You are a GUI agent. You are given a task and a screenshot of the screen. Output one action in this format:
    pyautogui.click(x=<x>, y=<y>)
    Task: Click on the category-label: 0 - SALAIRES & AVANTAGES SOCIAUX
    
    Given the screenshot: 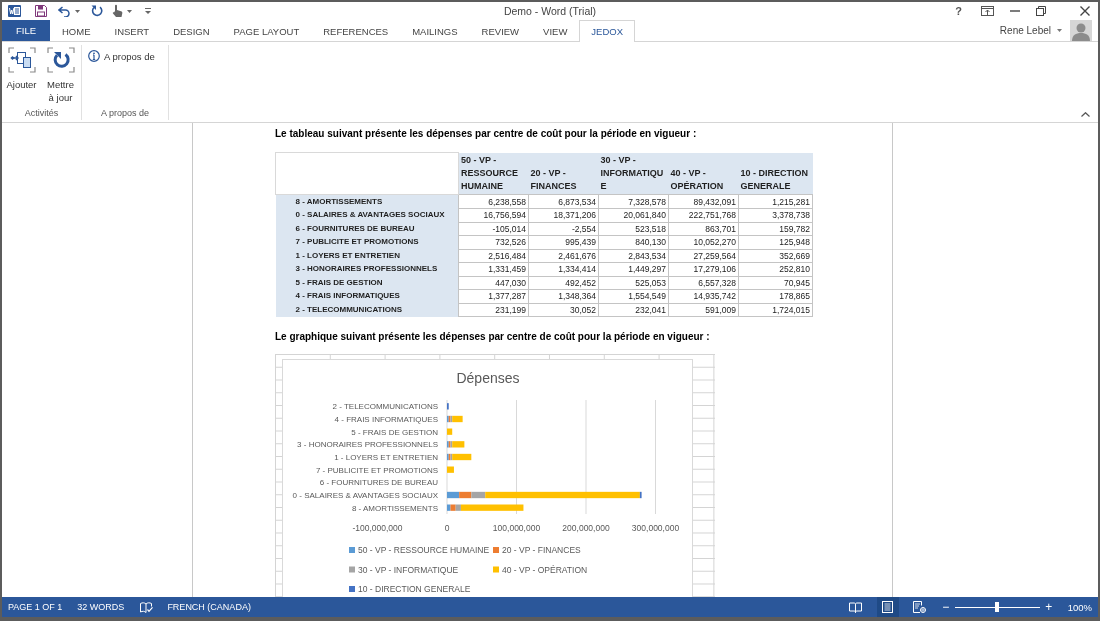 What is the action you would take?
    pyautogui.click(x=365, y=495)
    